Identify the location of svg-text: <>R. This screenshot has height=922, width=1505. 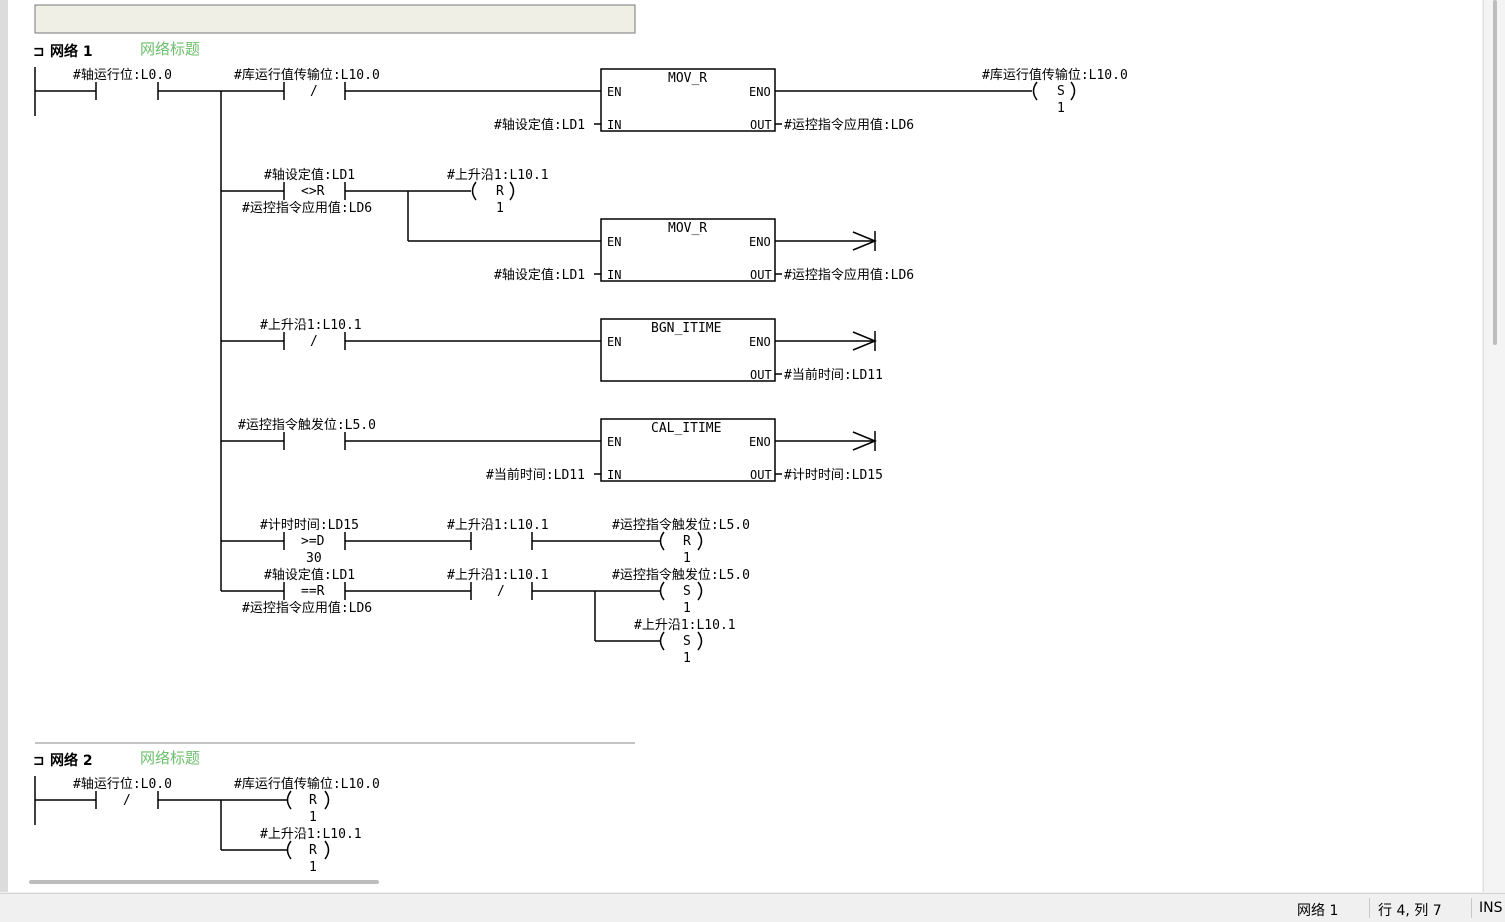
(313, 191).